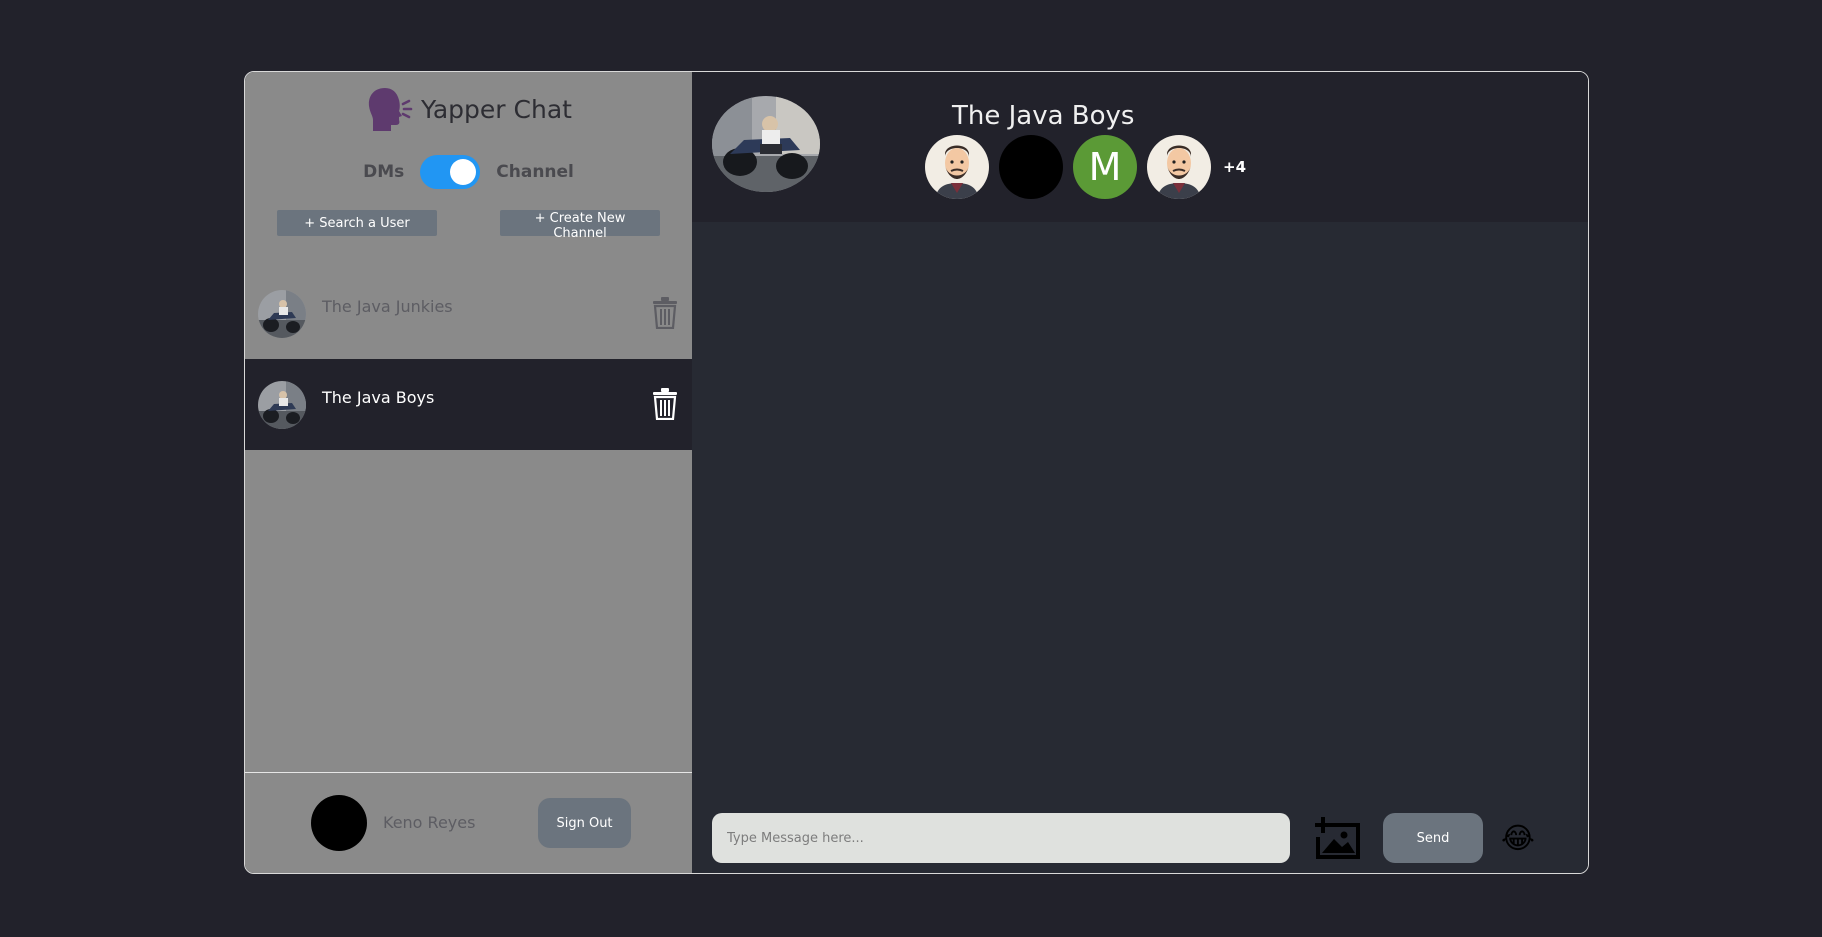 The image size is (1822, 937). I want to click on app-title: Yapper Chat, so click(496, 109).